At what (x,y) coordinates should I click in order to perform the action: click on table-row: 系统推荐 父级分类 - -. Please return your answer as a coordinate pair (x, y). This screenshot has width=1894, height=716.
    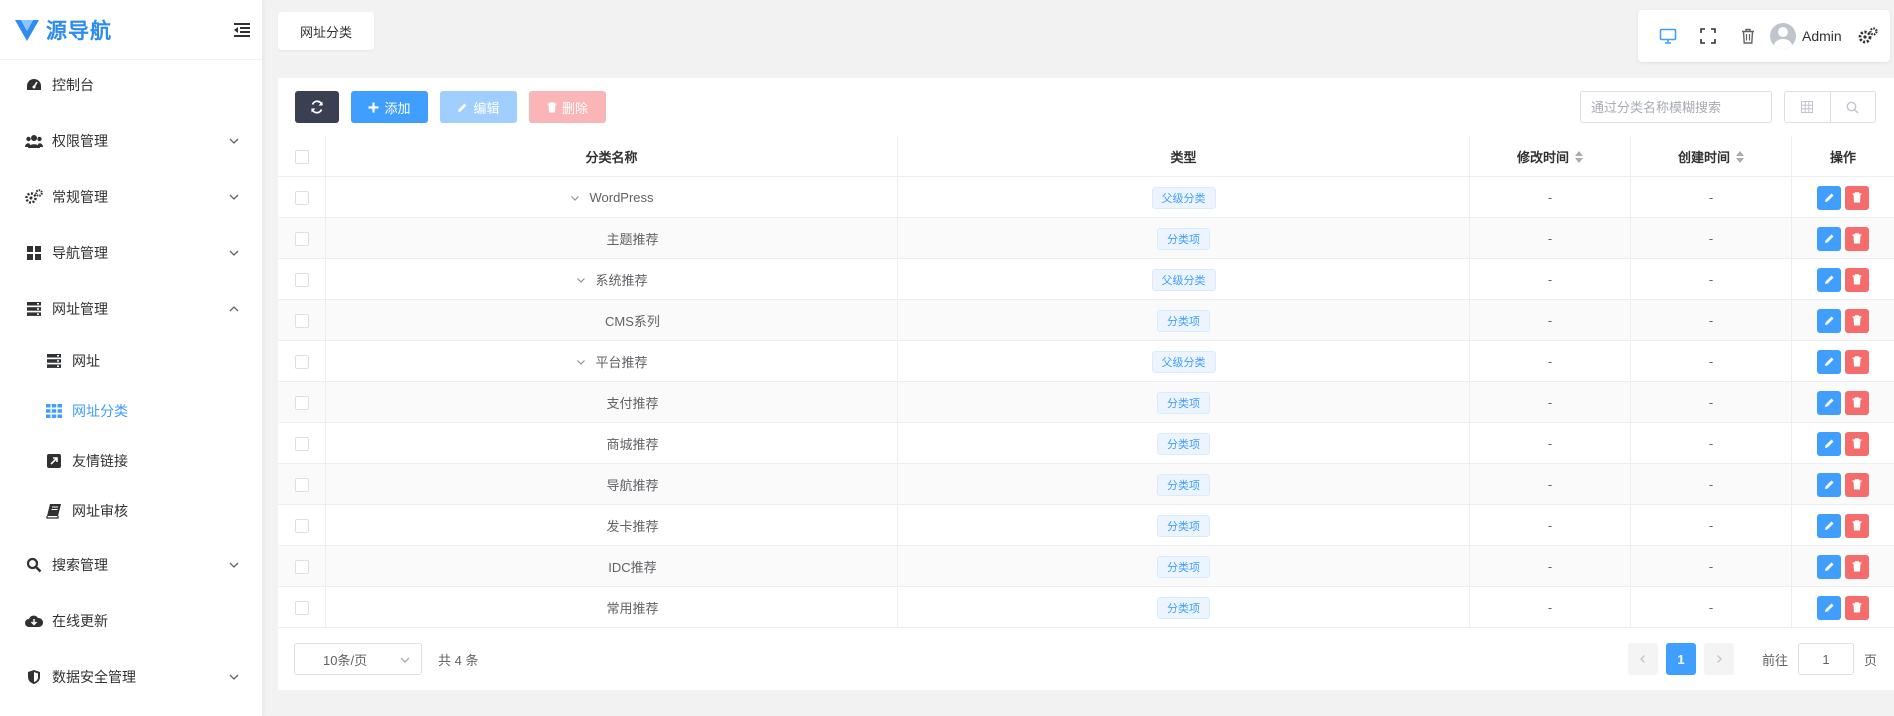
    Looking at the image, I should click on (1086, 279).